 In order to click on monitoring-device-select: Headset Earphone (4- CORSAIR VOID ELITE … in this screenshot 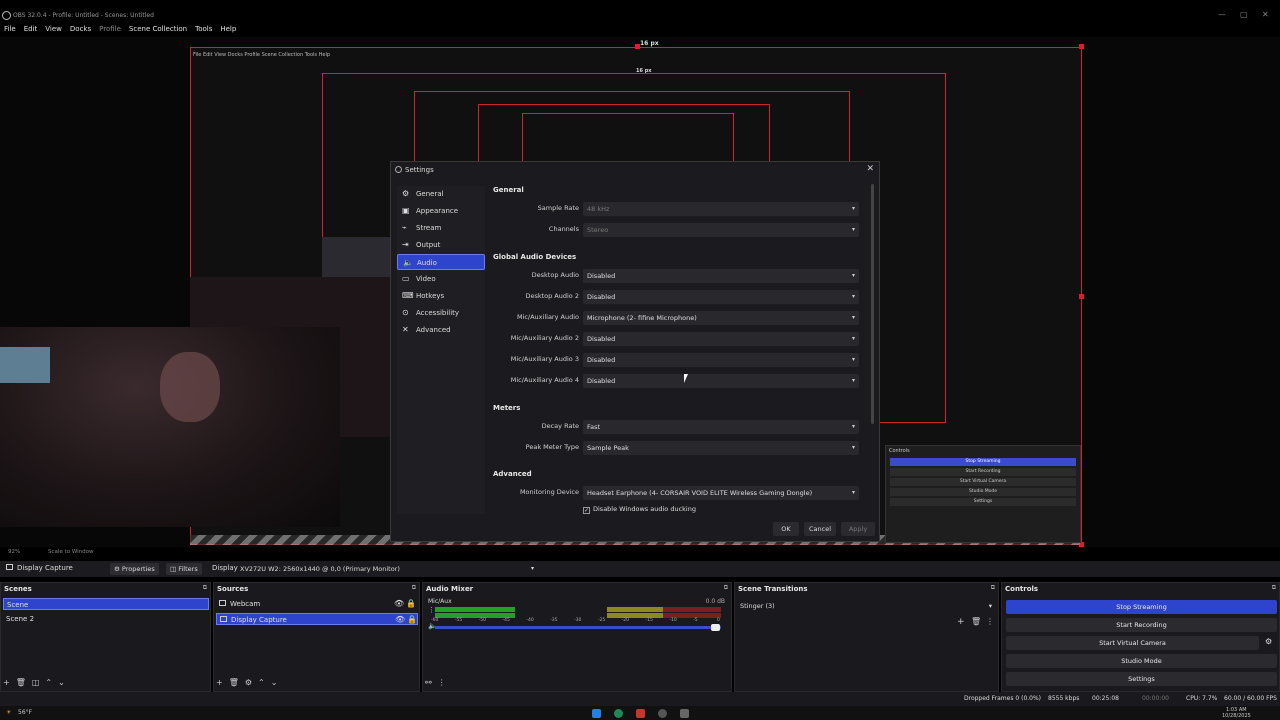, I will do `click(721, 493)`.